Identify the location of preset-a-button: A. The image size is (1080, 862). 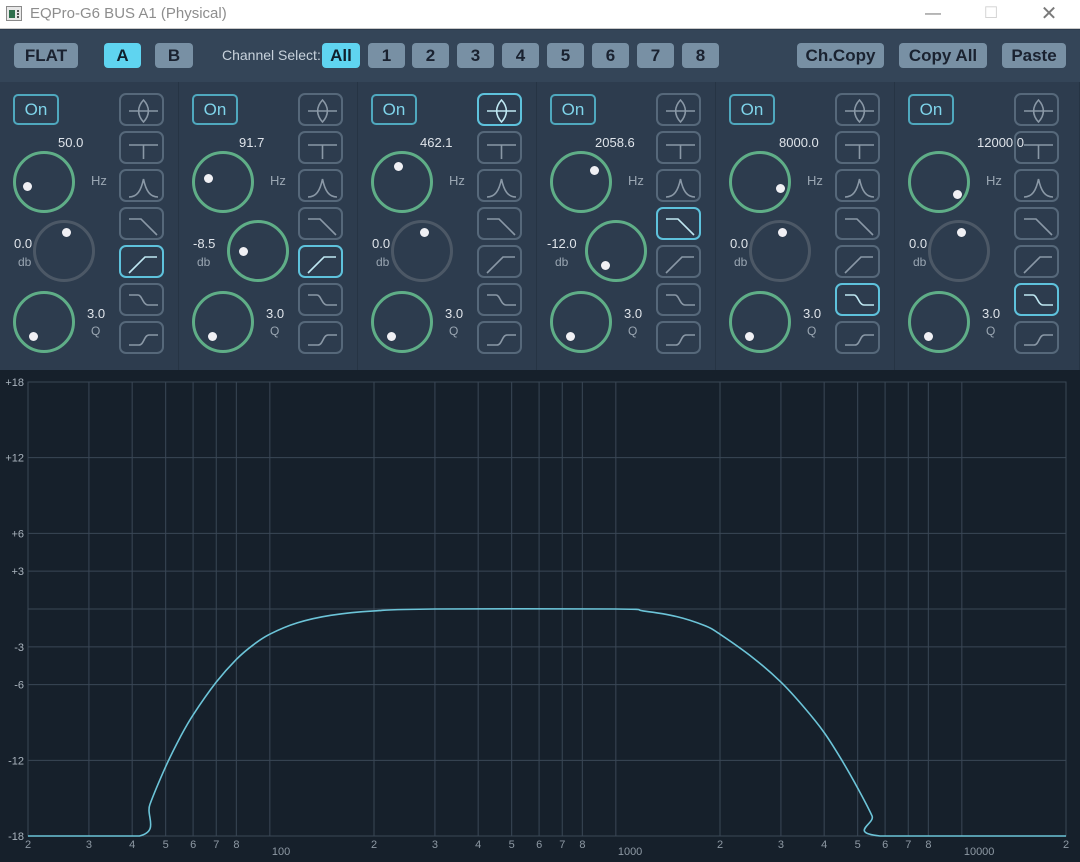
(122, 55).